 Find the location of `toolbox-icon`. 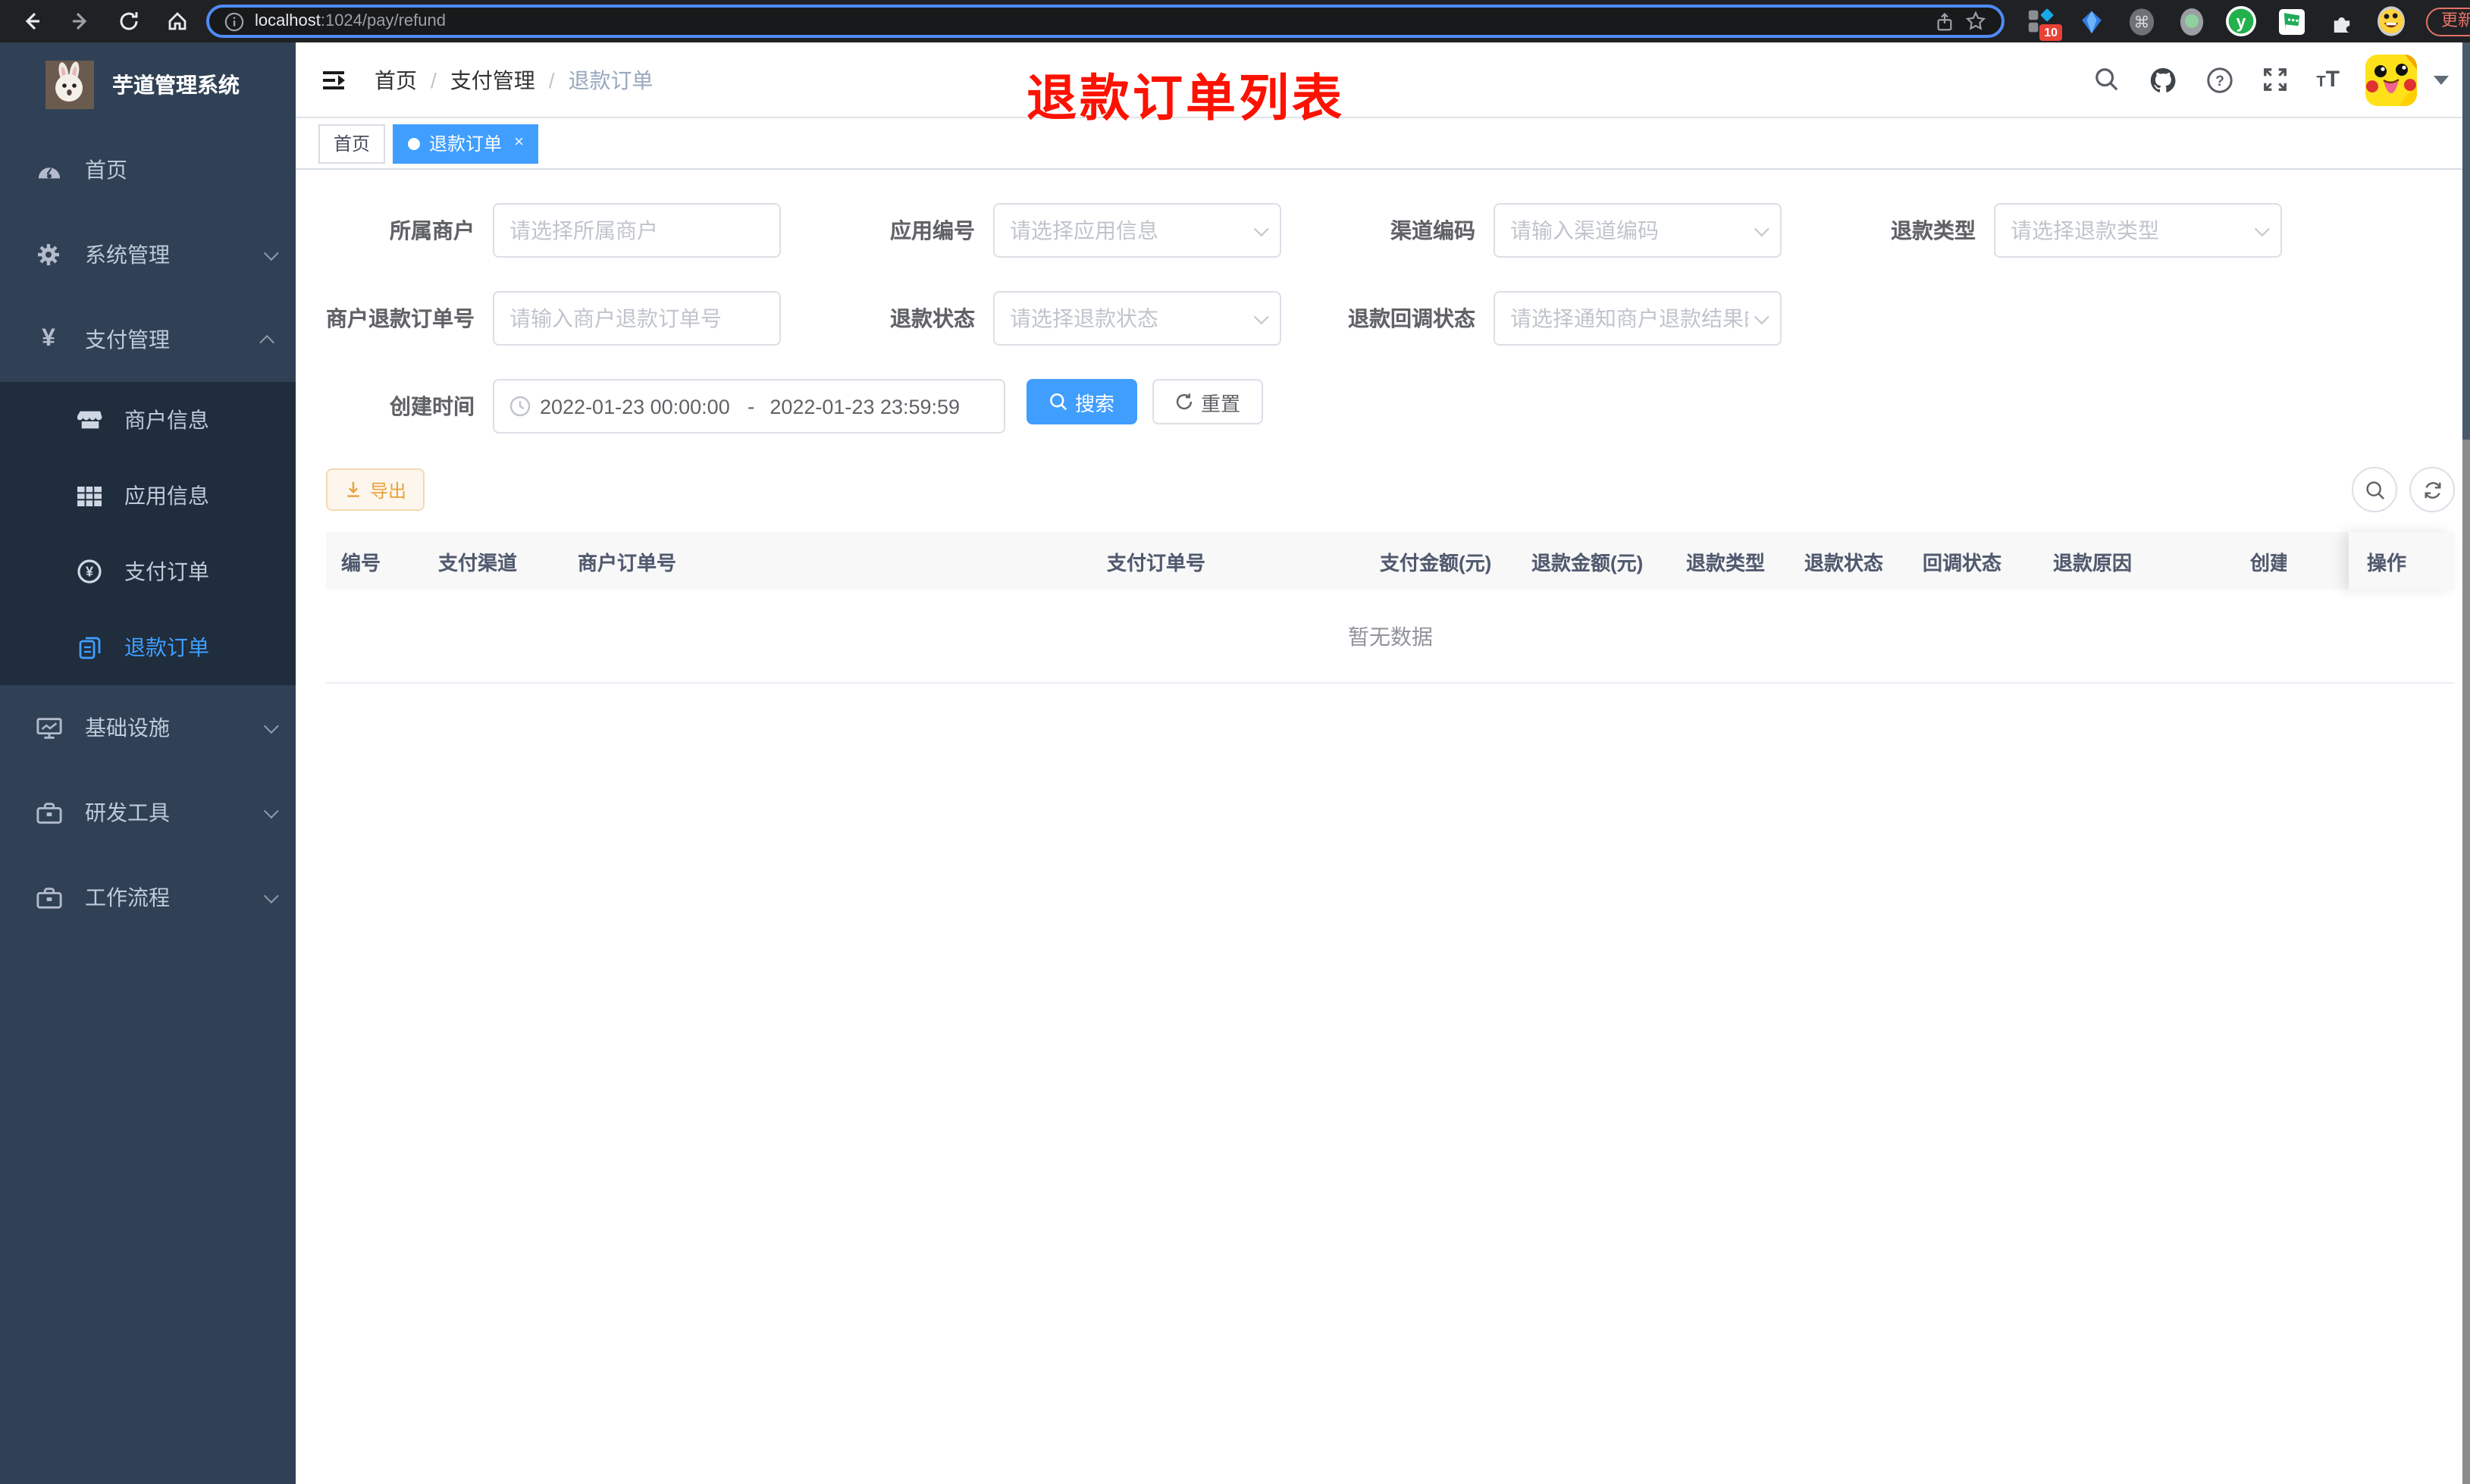

toolbox-icon is located at coordinates (48, 812).